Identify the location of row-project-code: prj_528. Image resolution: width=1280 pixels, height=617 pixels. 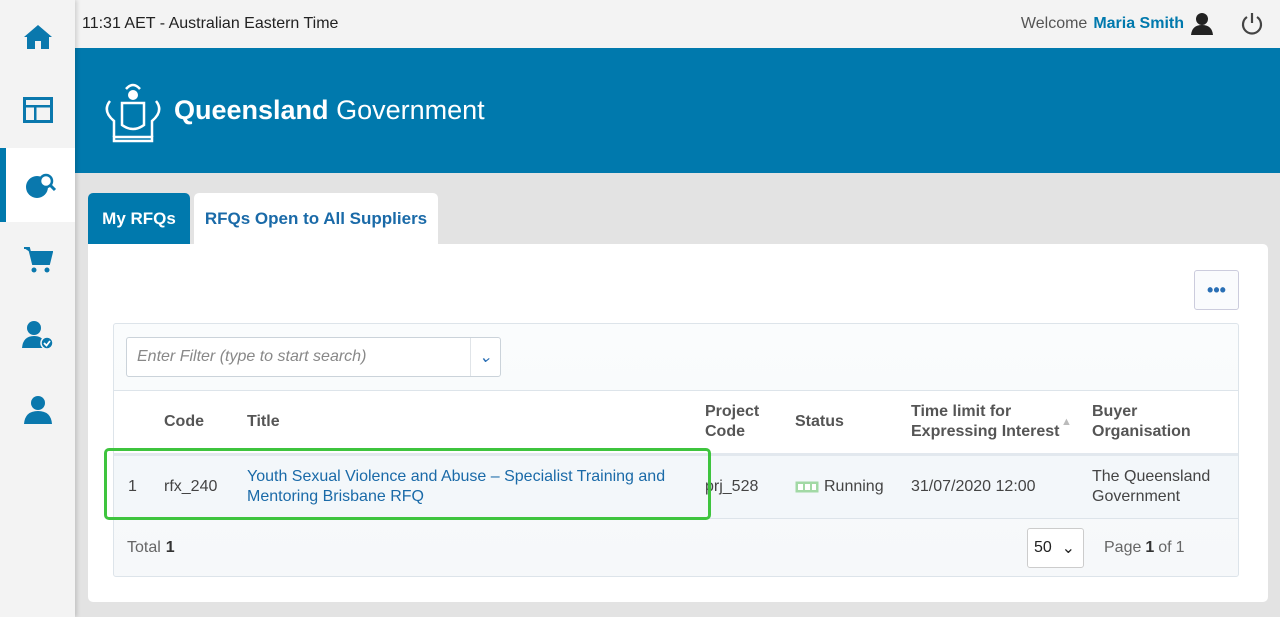
(732, 486).